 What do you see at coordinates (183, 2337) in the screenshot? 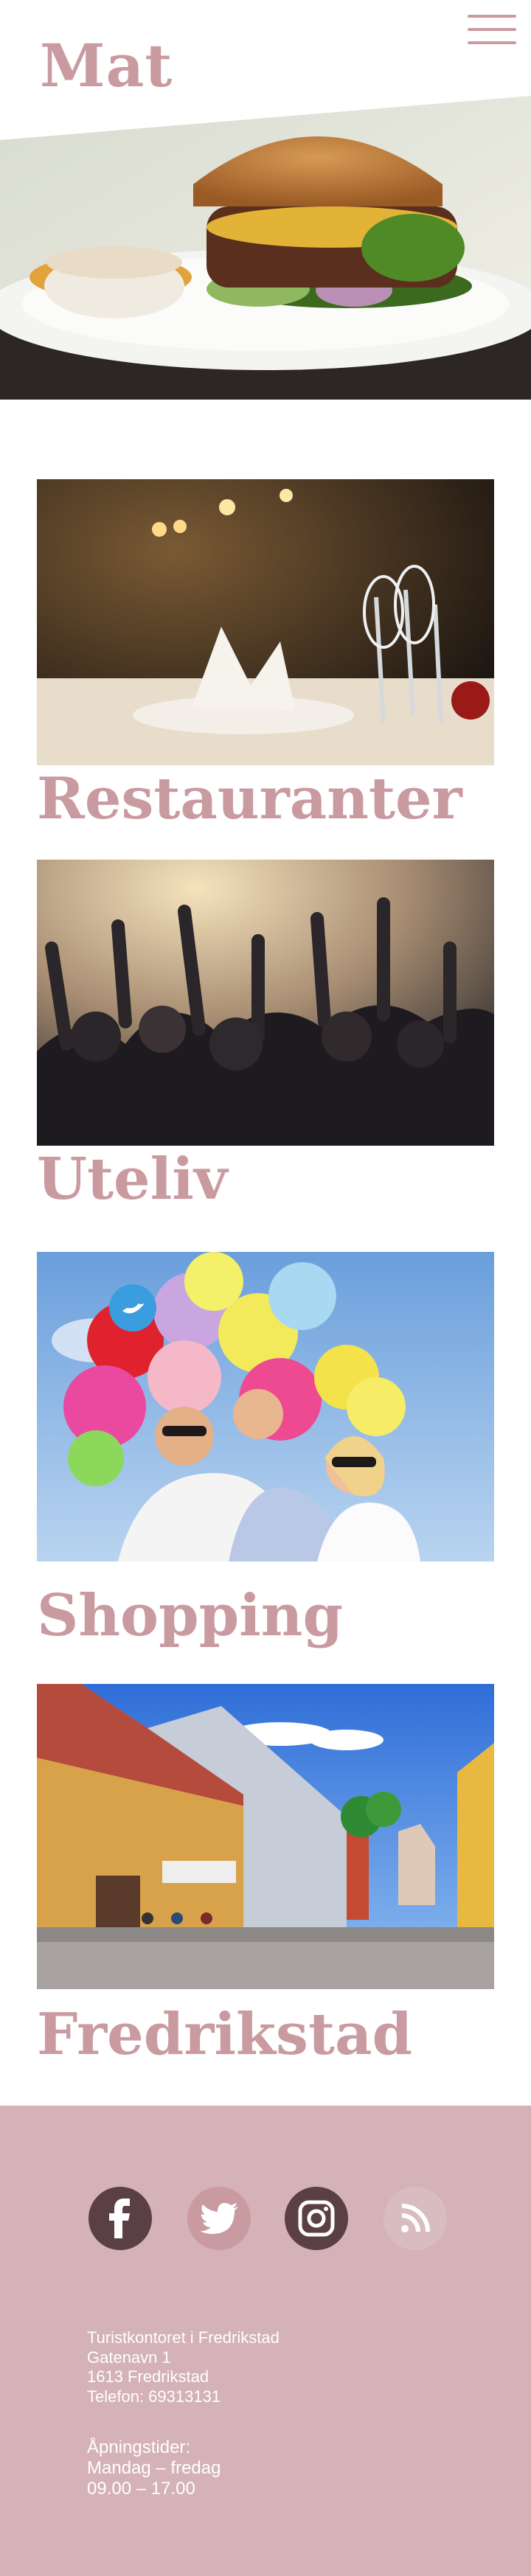
I see `org-name: Turistkontoret i Fredrikstad` at bounding box center [183, 2337].